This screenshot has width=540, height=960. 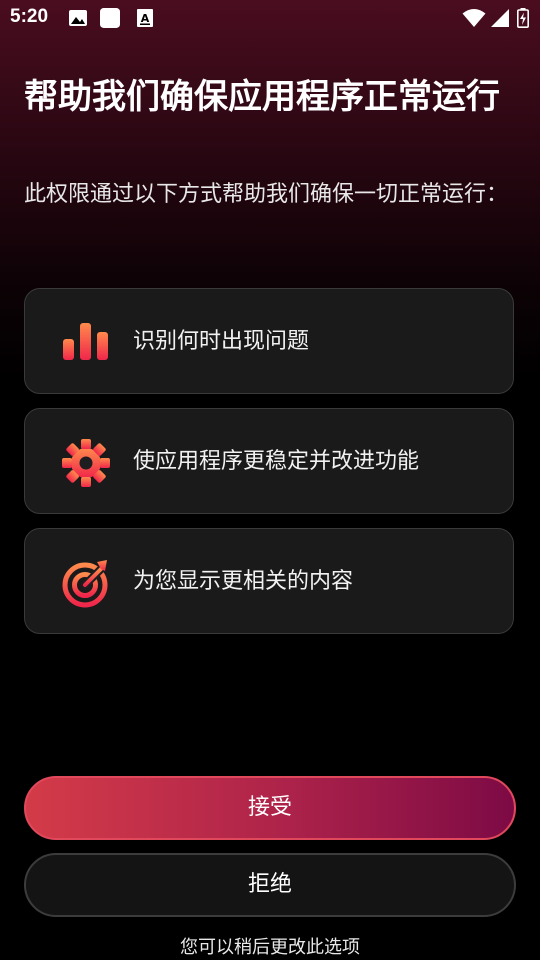 I want to click on square-app-icon, so click(x=110, y=18).